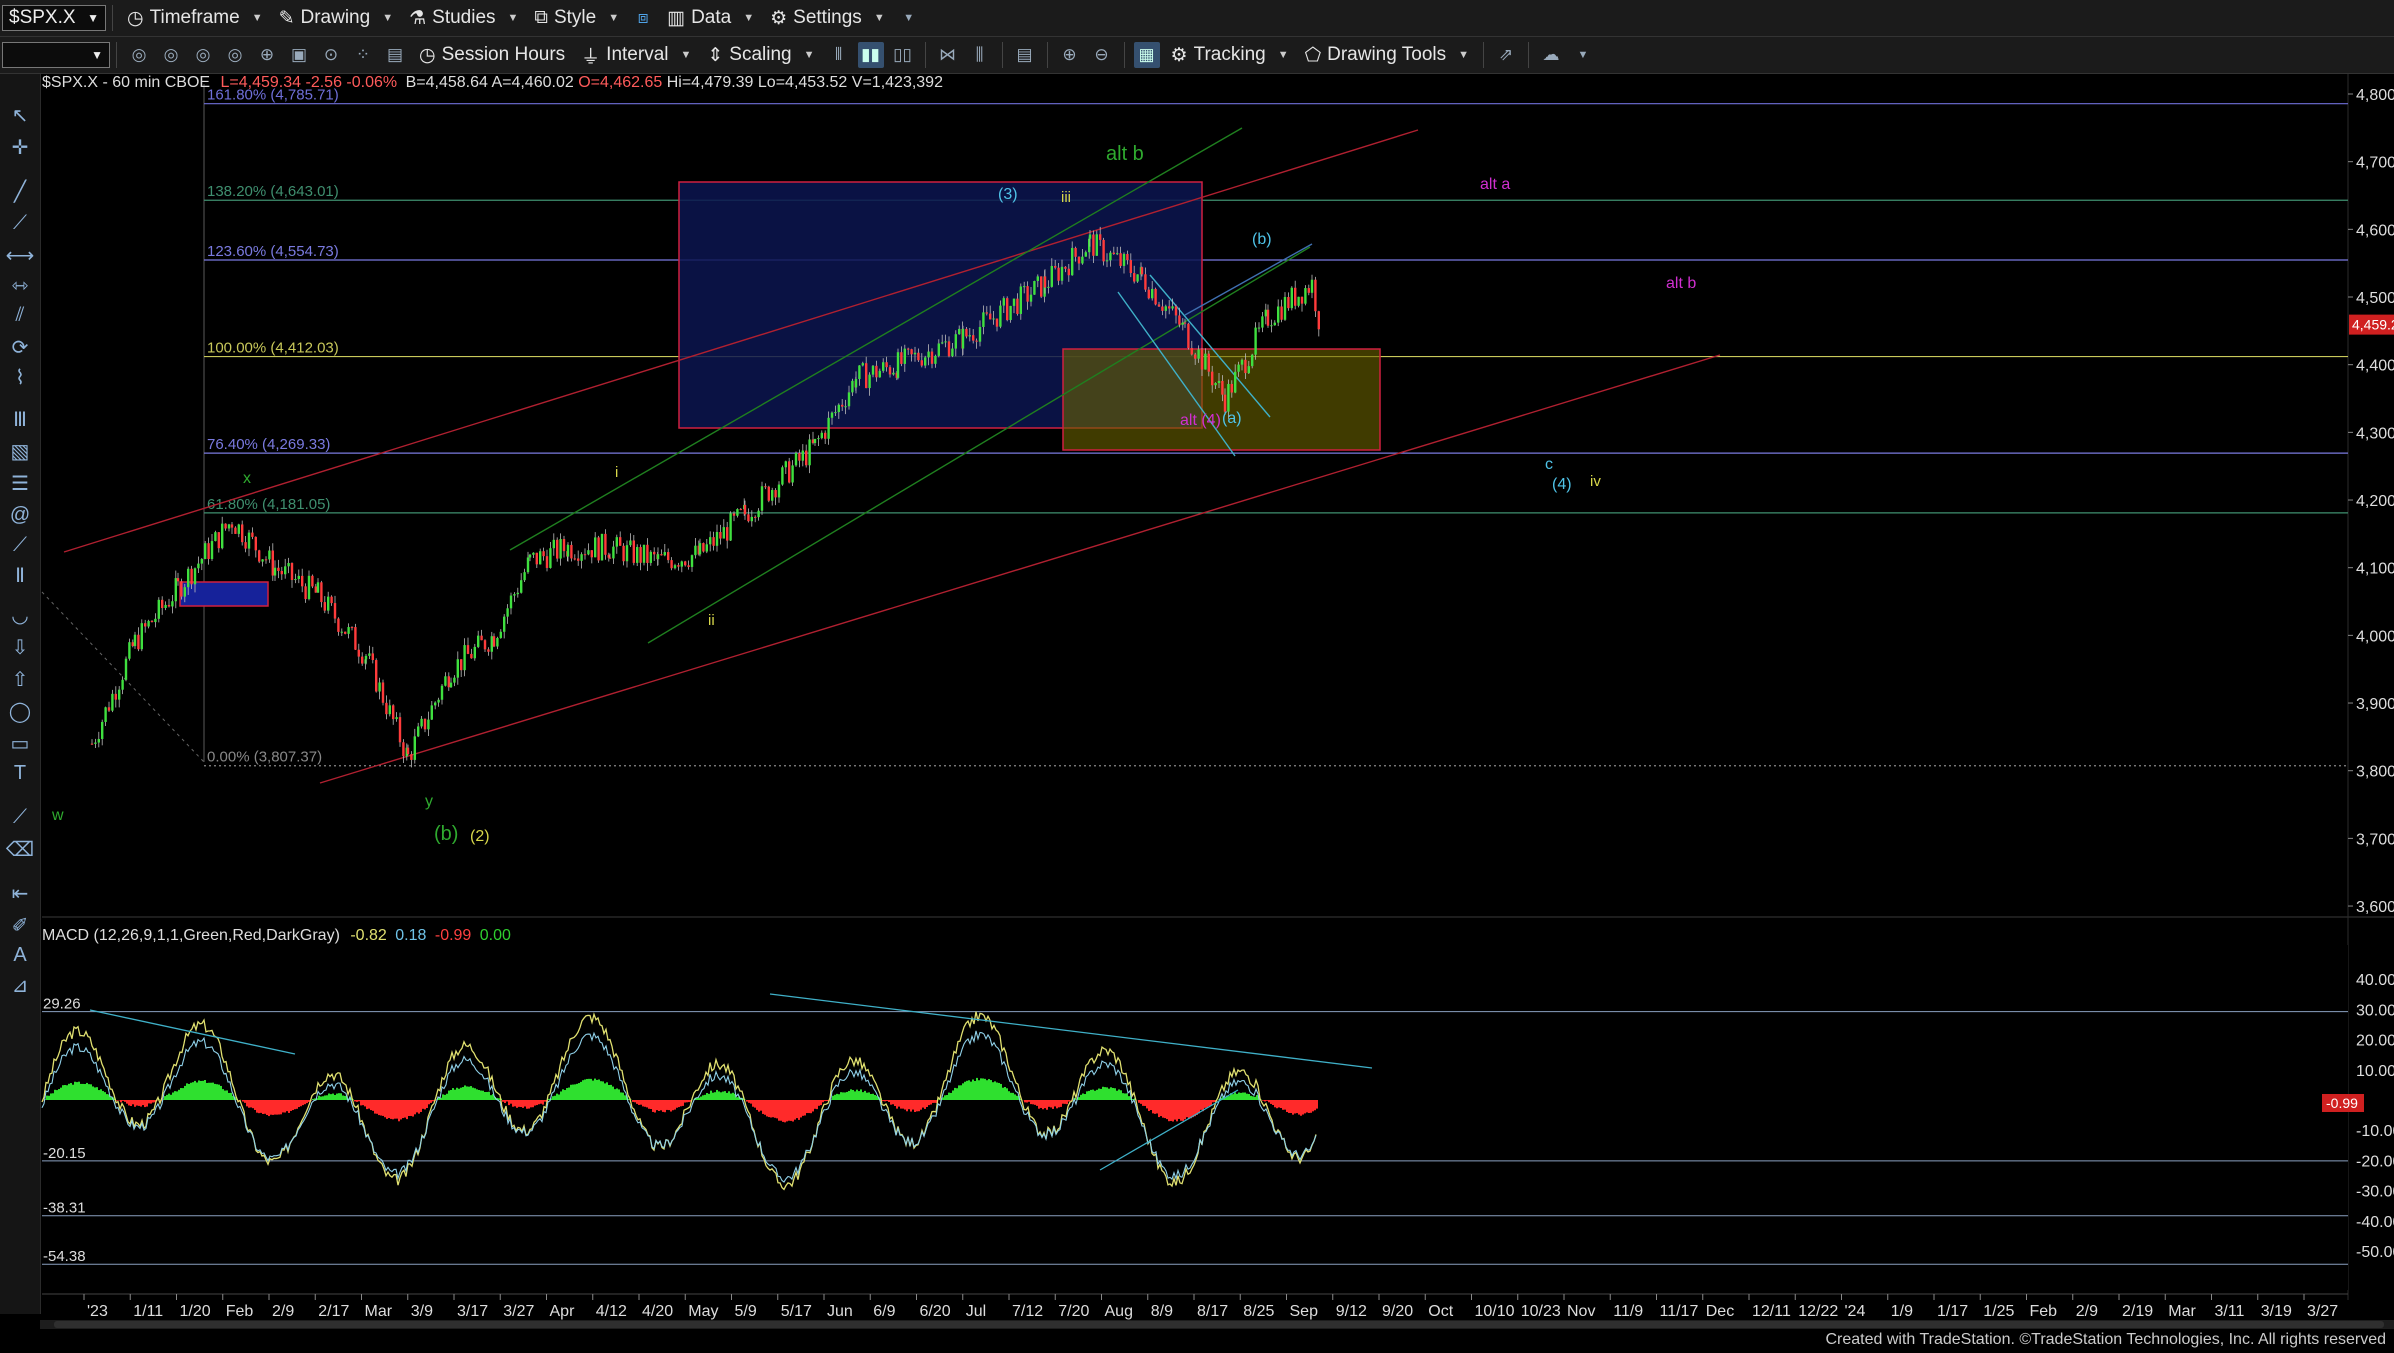 The image size is (2394, 1353). What do you see at coordinates (935, 1311) in the screenshot?
I see `date-tick-label: 6/20` at bounding box center [935, 1311].